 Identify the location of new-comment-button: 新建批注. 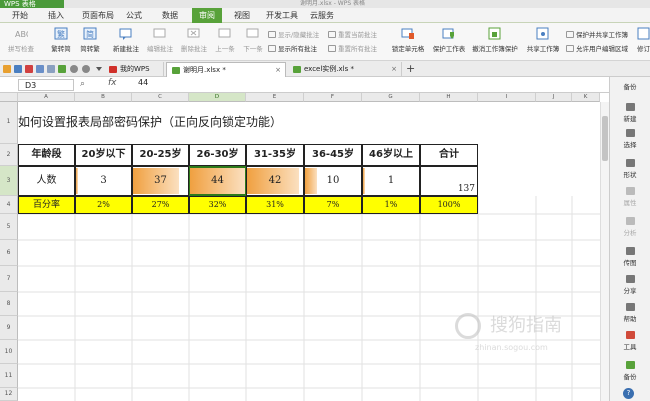
(126, 42).